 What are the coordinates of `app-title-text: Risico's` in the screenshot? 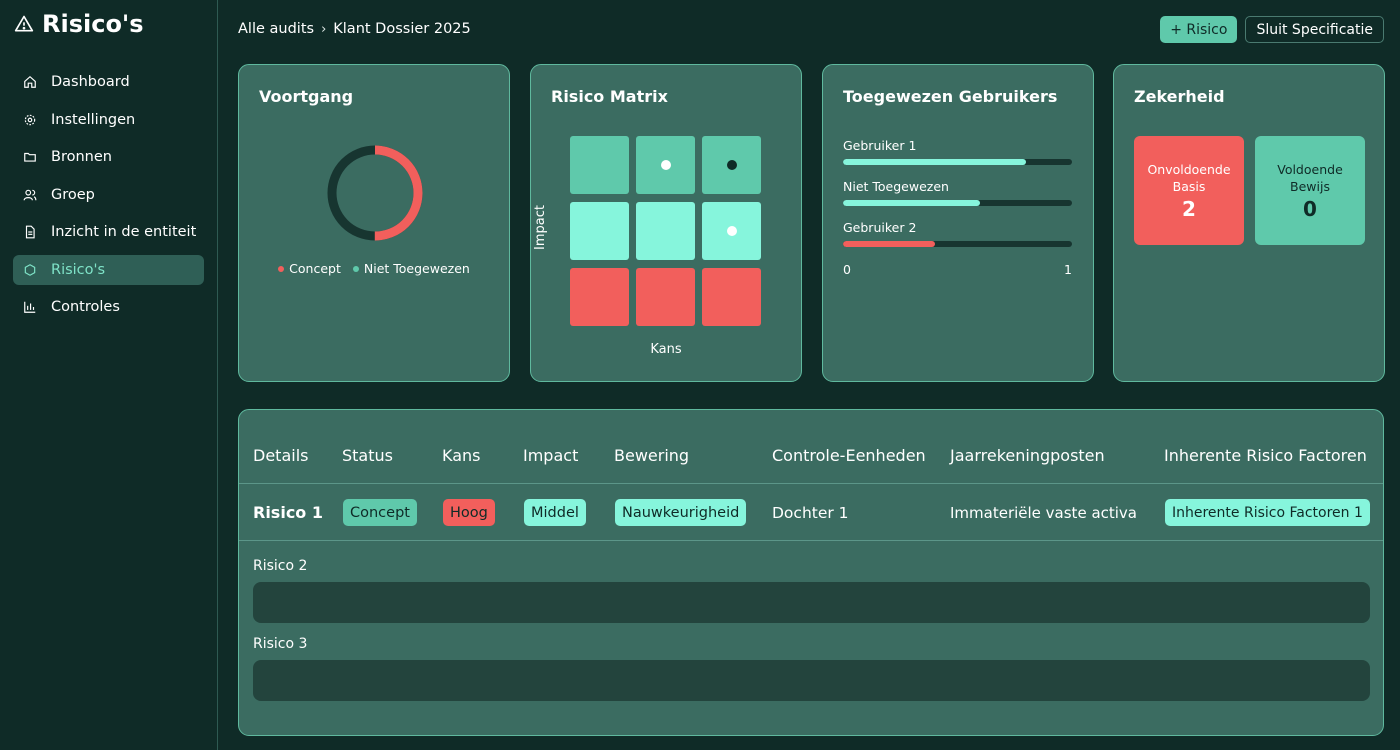 It's located at (93, 24).